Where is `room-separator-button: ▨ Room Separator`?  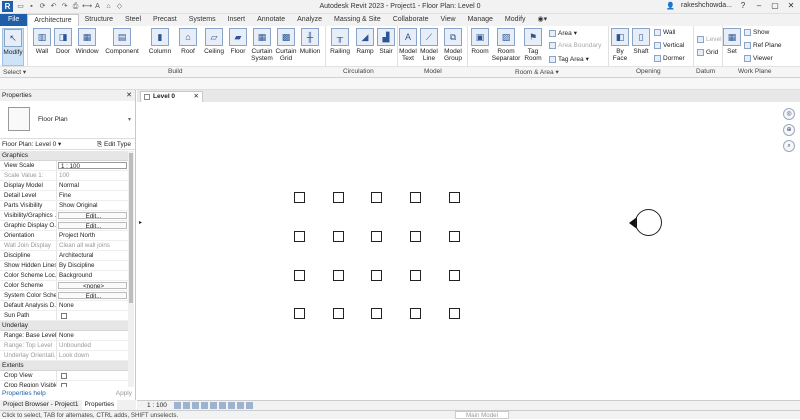 room-separator-button: ▨ Room Separator is located at coordinates (506, 47).